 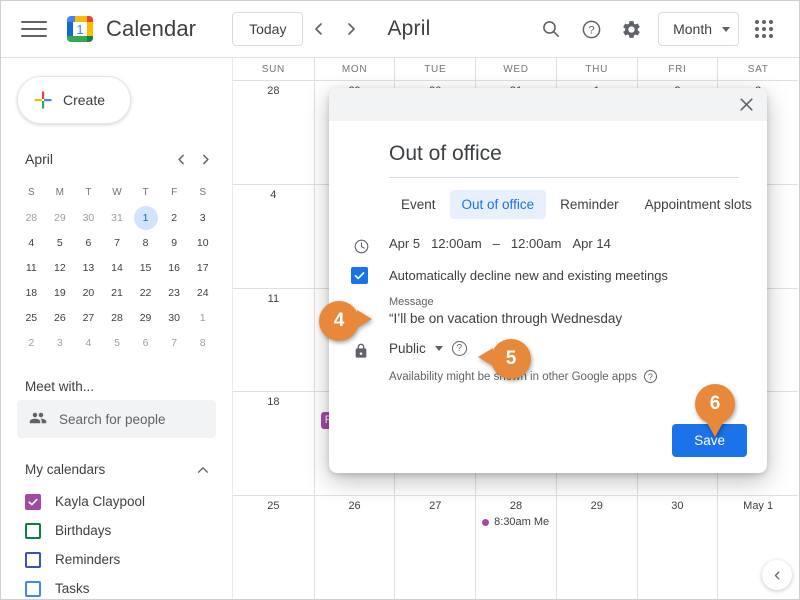 What do you see at coordinates (273, 132) in the screenshot?
I see `day-cell: 28` at bounding box center [273, 132].